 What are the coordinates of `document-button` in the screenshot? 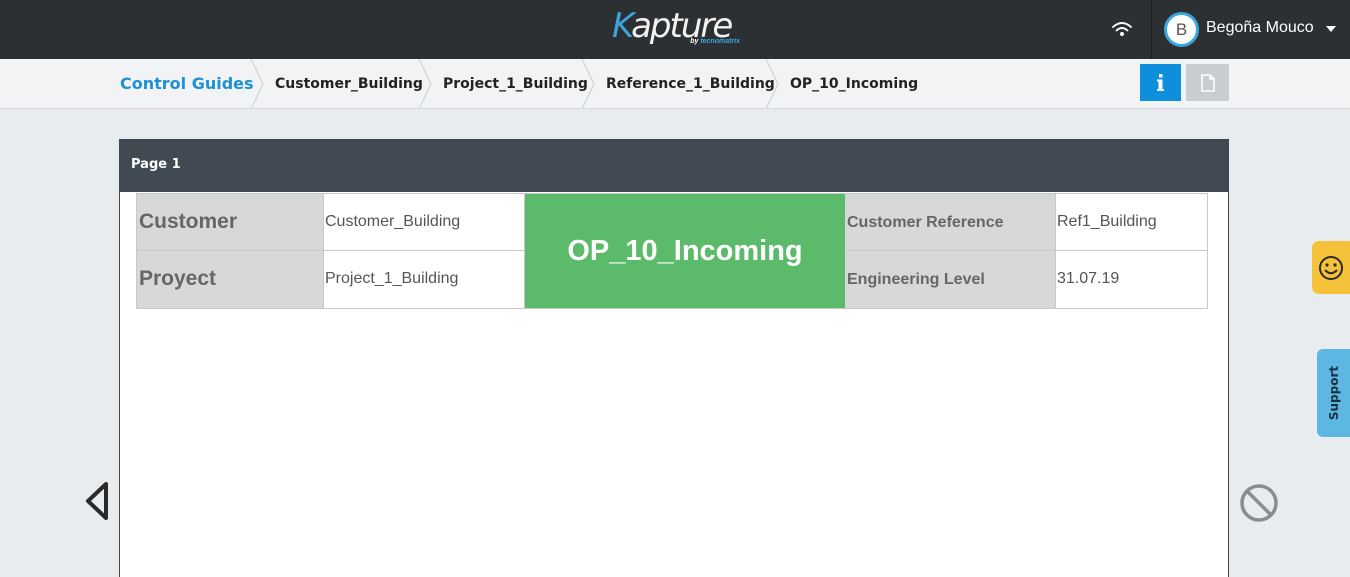 It's located at (1207, 82).